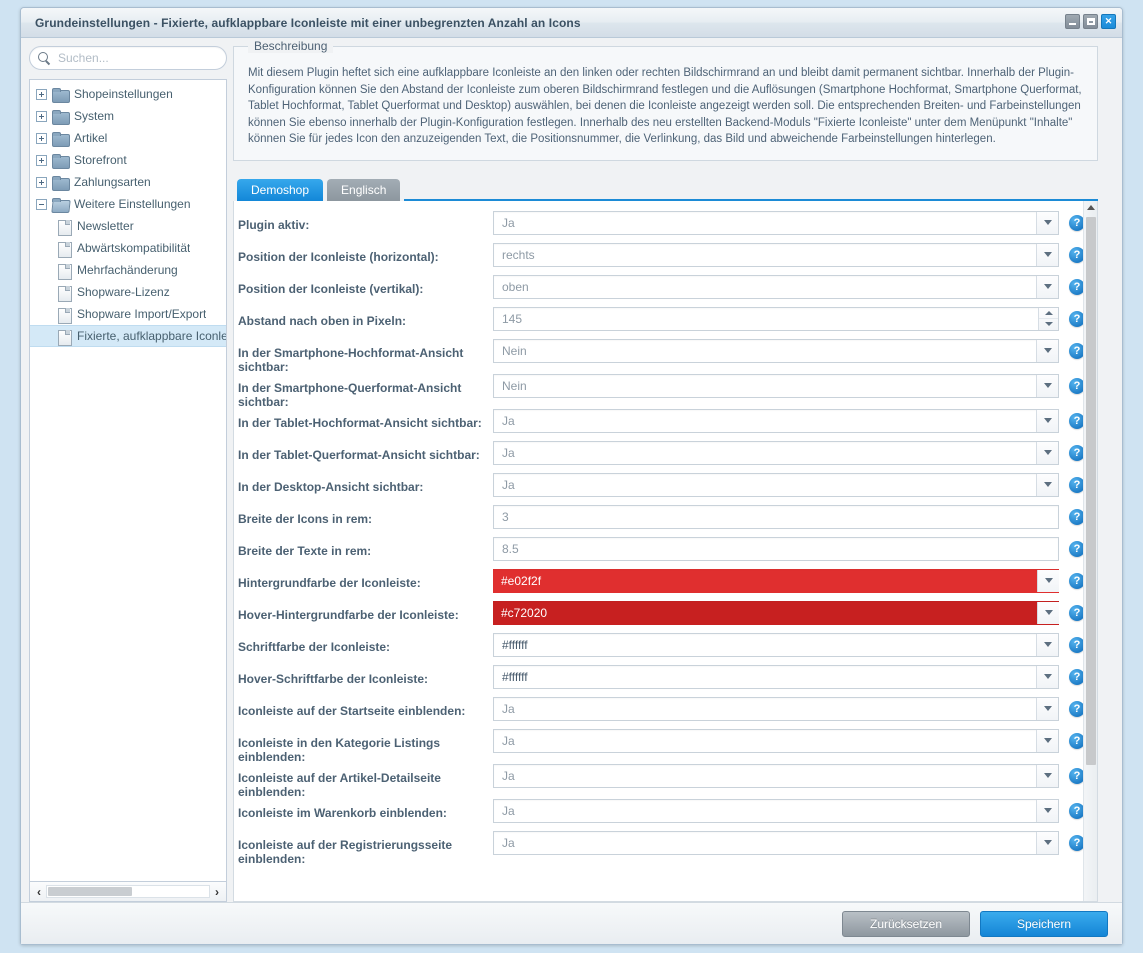 The width and height of the screenshot is (1143, 953). I want to click on color-input-hover-schriftfarbe-der-iconleiste: #ffffff, so click(776, 676).